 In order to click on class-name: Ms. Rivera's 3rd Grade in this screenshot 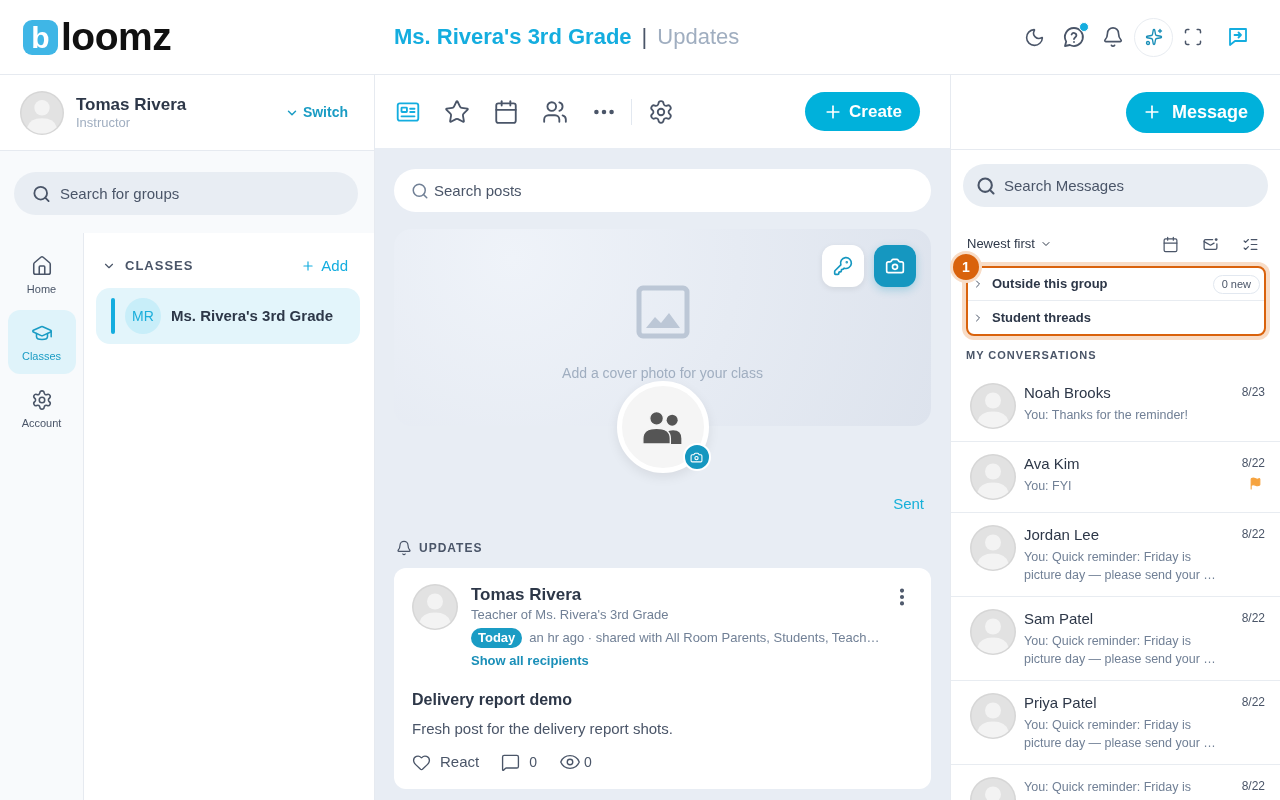, I will do `click(252, 315)`.